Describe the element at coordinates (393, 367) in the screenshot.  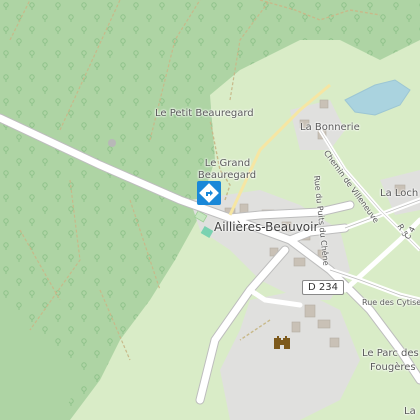
I see `label-fougeres: Fougères` at that location.